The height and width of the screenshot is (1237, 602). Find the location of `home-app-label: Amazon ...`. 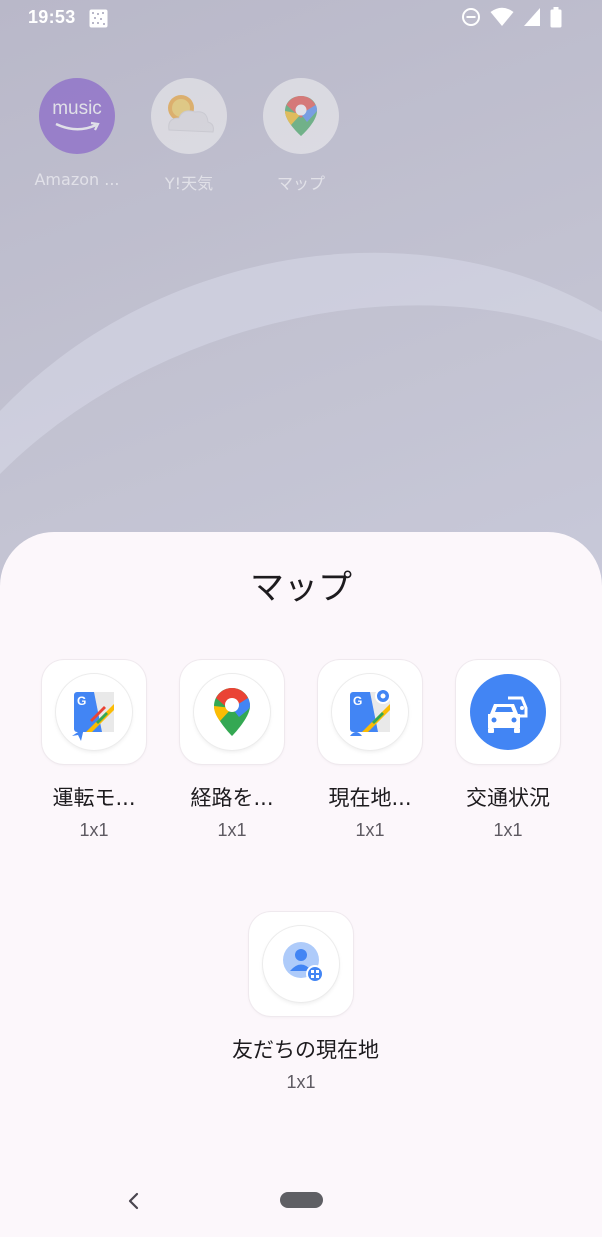

home-app-label: Amazon ... is located at coordinates (77, 179).